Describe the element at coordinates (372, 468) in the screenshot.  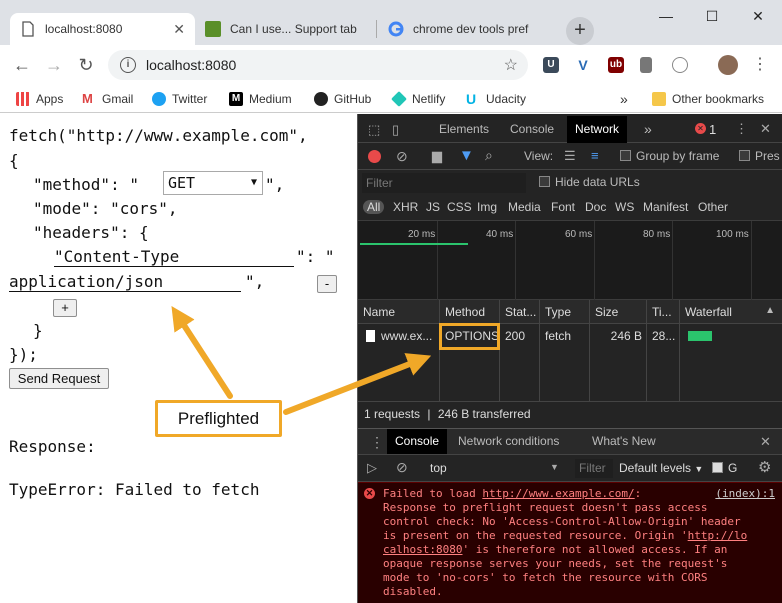
I see `sidebar-toggle-icon: ▷` at that location.